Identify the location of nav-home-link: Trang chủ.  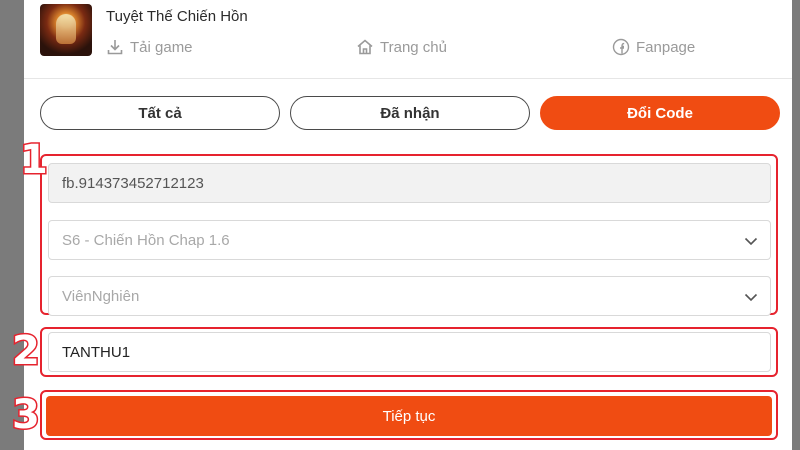
(401, 47).